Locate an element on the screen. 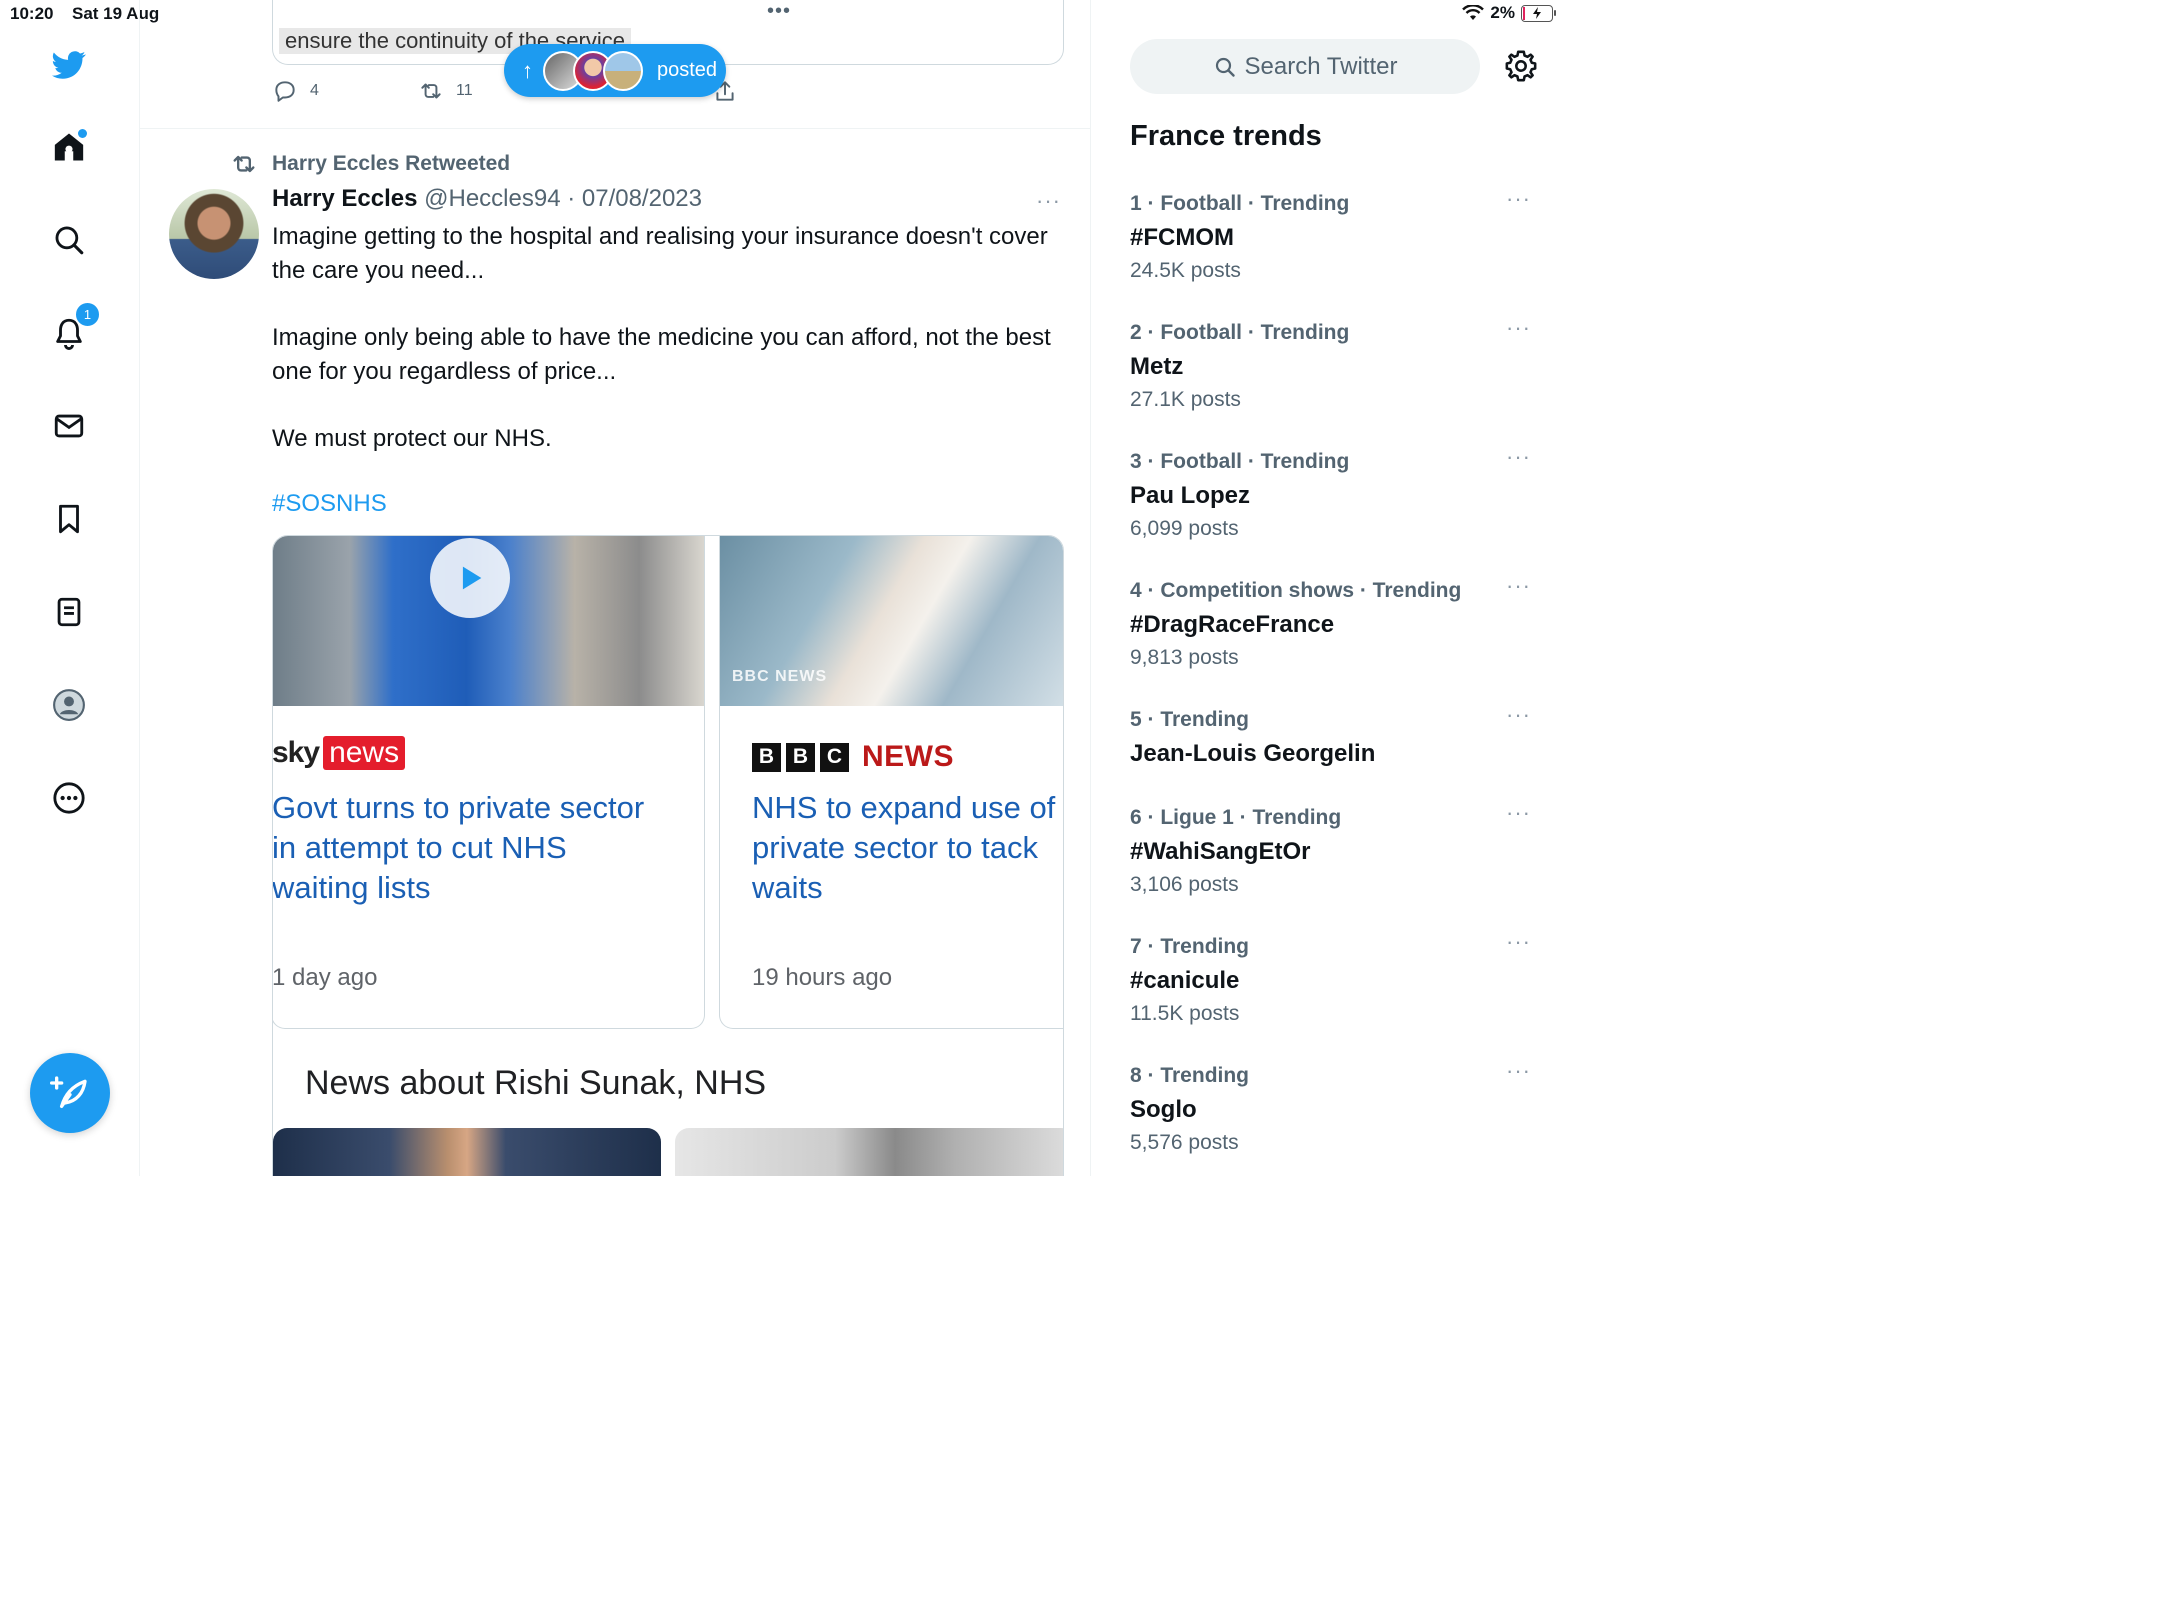 Image resolution: width=2160 pixels, height=1620 pixels. author-avatar is located at coordinates (214, 234).